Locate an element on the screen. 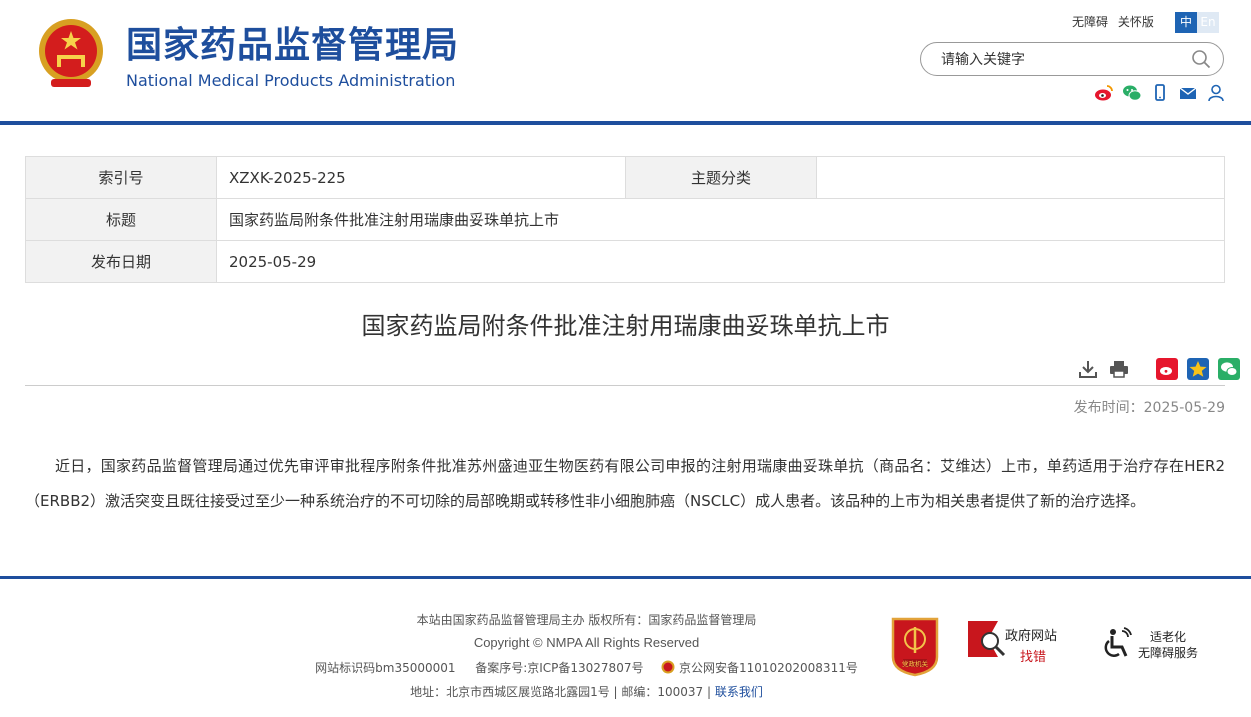 The image size is (1251, 717). email-icon is located at coordinates (1188, 93).